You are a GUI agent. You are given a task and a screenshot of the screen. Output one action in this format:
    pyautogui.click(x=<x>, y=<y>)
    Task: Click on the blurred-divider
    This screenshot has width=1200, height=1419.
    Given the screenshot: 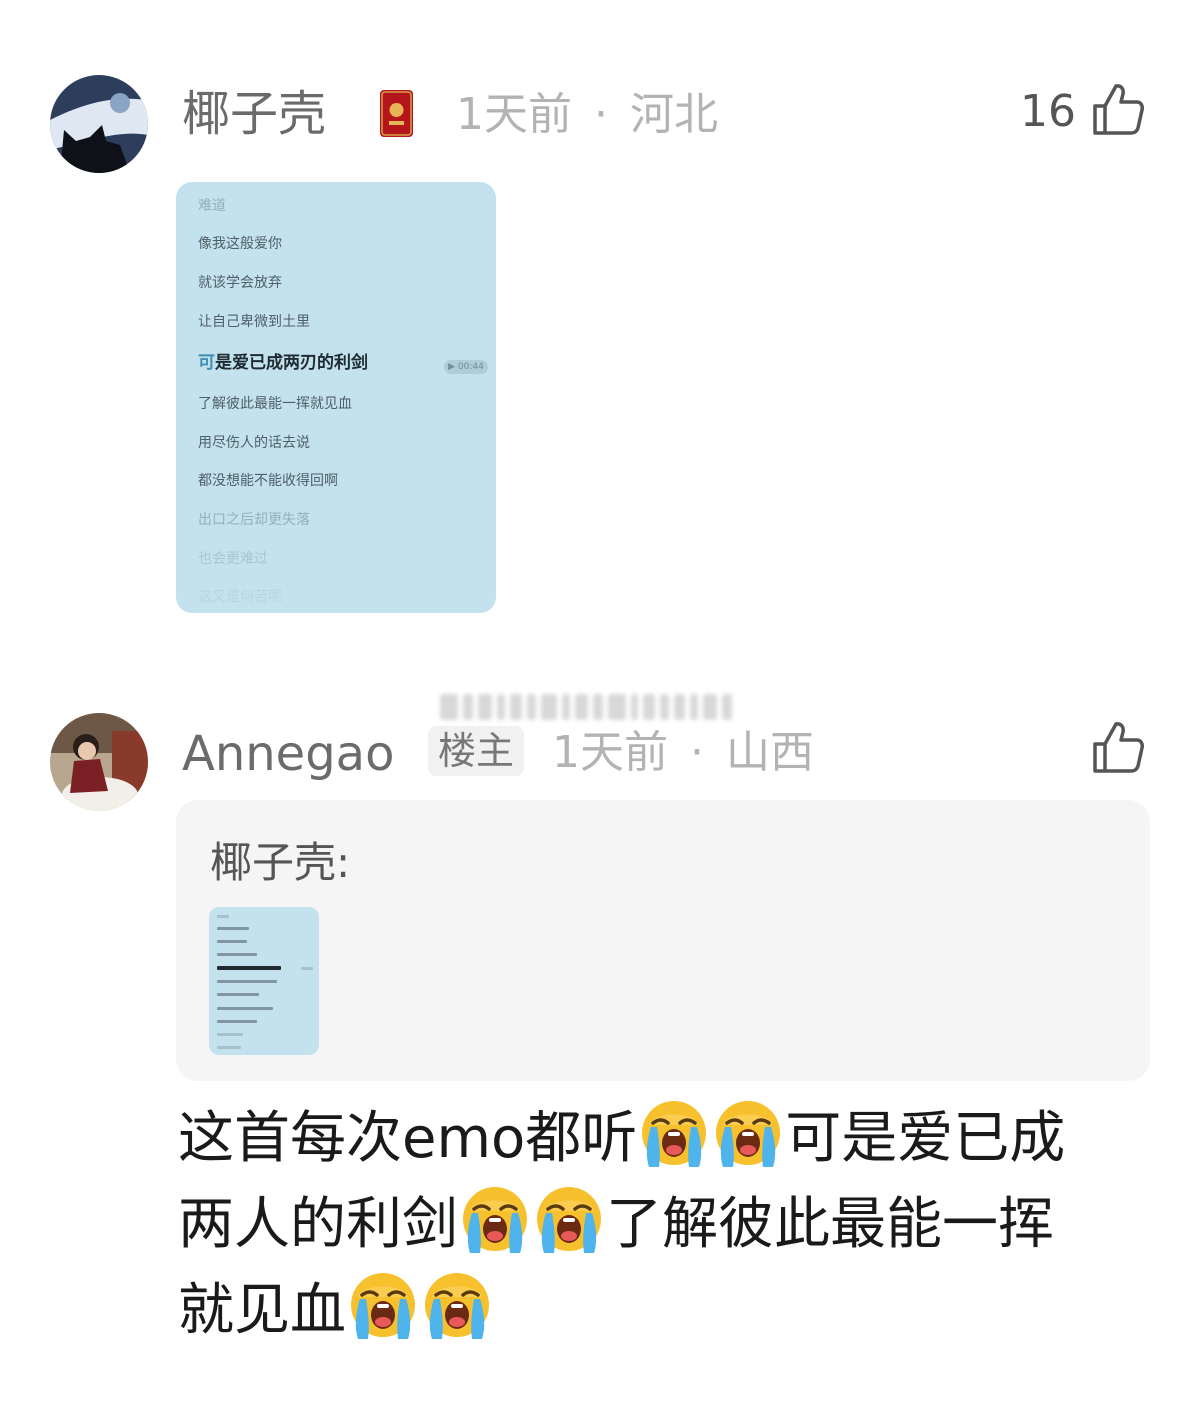 What is the action you would take?
    pyautogui.click(x=586, y=707)
    